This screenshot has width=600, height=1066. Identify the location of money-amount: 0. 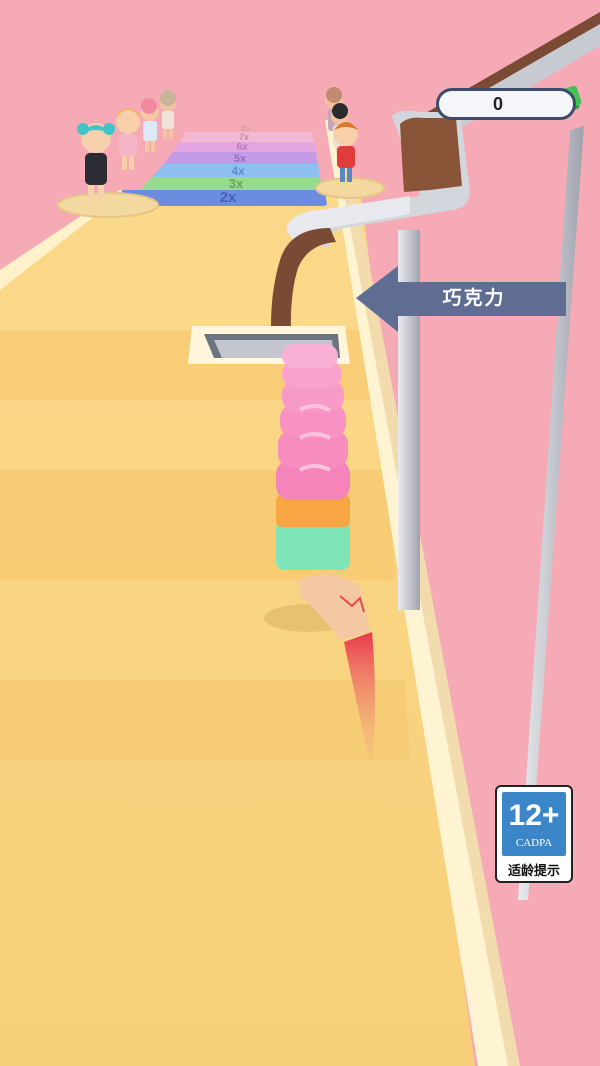
(497, 104).